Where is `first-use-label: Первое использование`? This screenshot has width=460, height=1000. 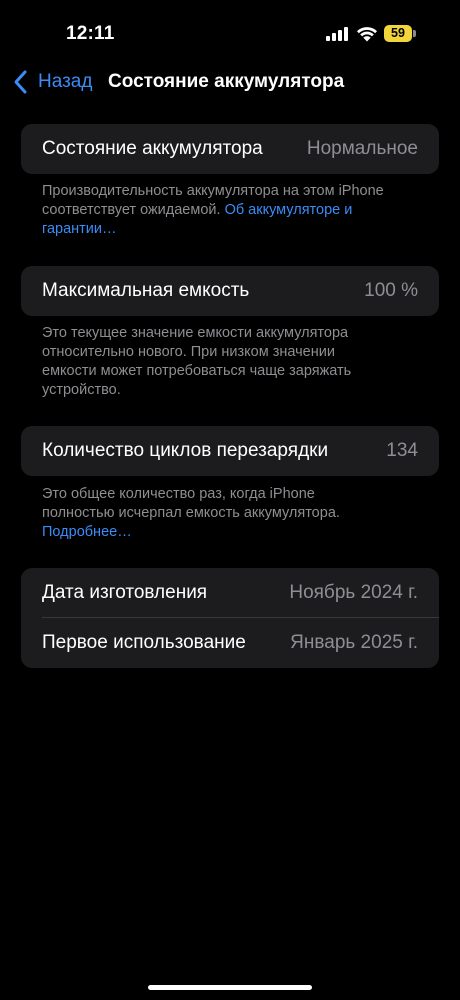
first-use-label: Первое использование is located at coordinates (144, 642).